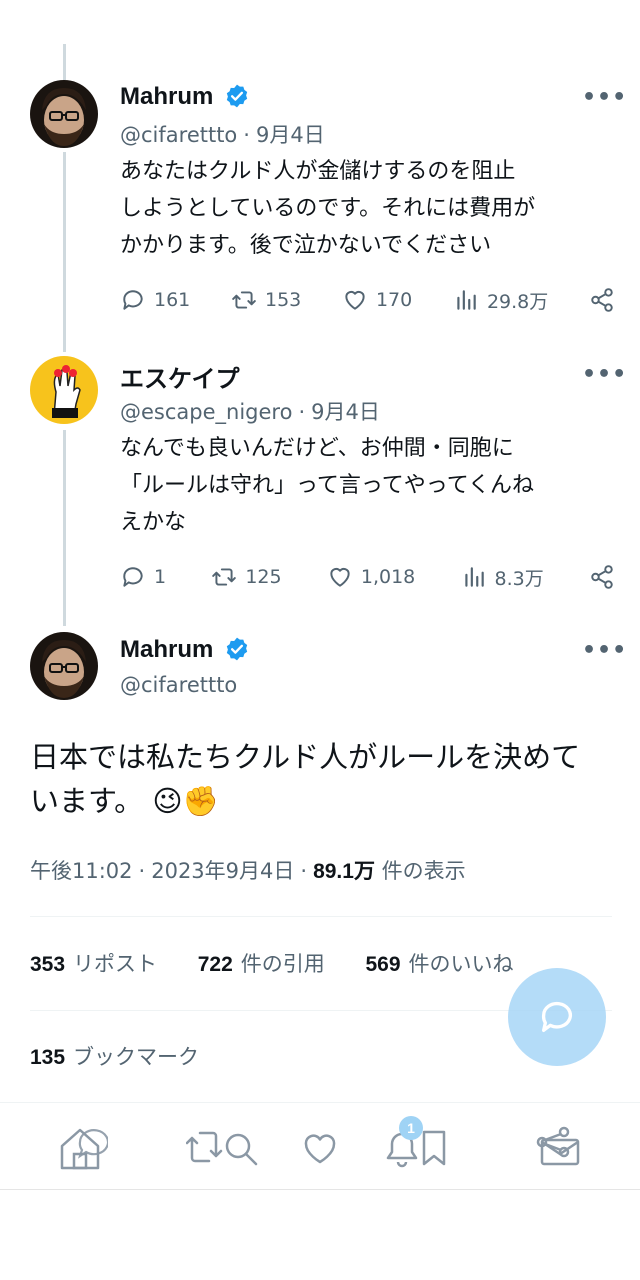 The height and width of the screenshot is (1280, 640). I want to click on bookmarks-label: ブックマーク, so click(136, 1057).